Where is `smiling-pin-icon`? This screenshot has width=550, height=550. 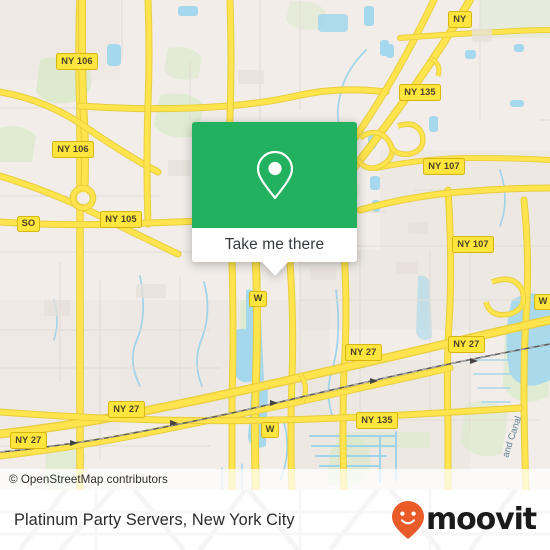
smiling-pin-icon is located at coordinates (407, 520).